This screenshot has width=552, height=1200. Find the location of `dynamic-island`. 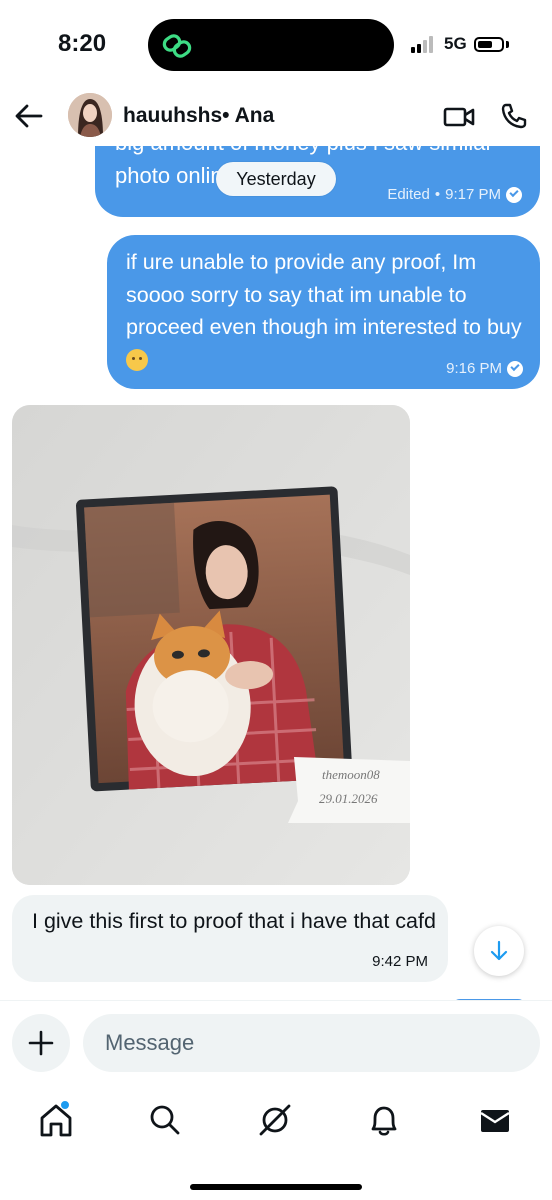

dynamic-island is located at coordinates (271, 45).